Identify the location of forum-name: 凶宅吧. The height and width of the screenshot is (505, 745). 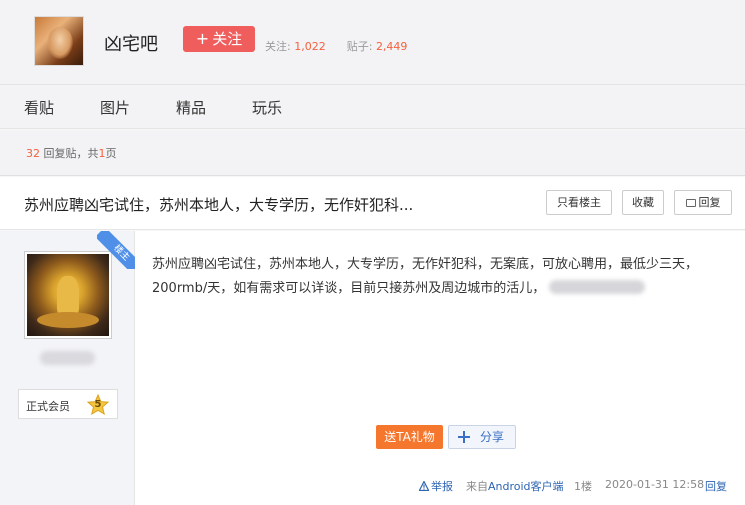
(131, 43).